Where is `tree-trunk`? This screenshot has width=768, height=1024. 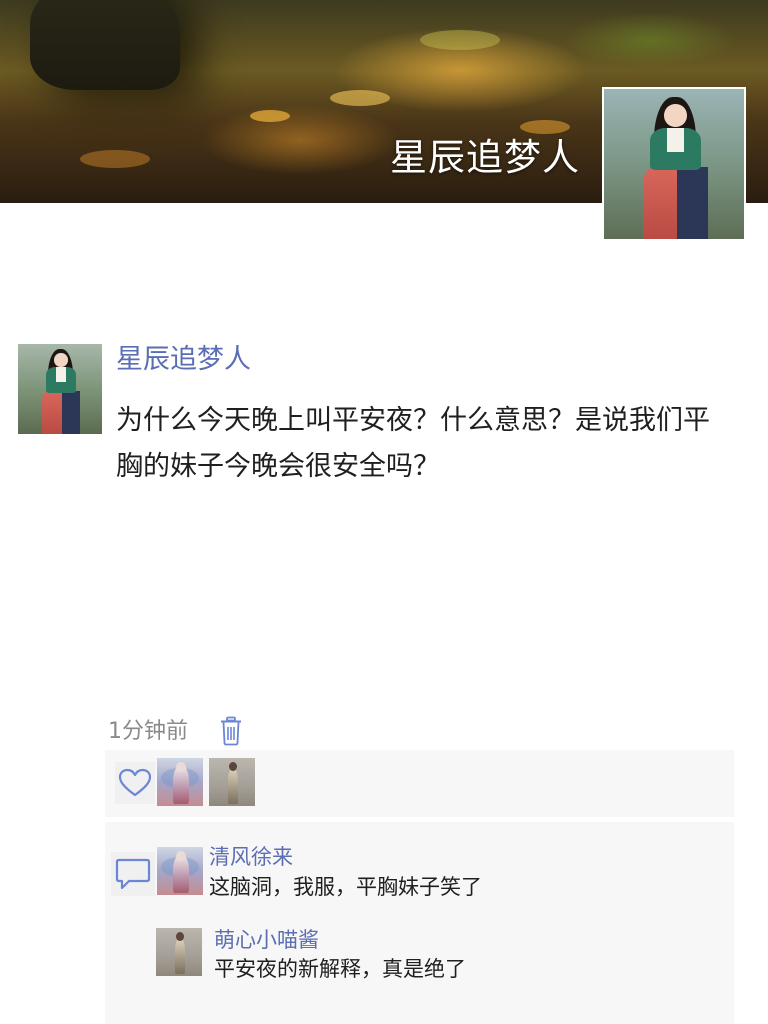
tree-trunk is located at coordinates (105, 45).